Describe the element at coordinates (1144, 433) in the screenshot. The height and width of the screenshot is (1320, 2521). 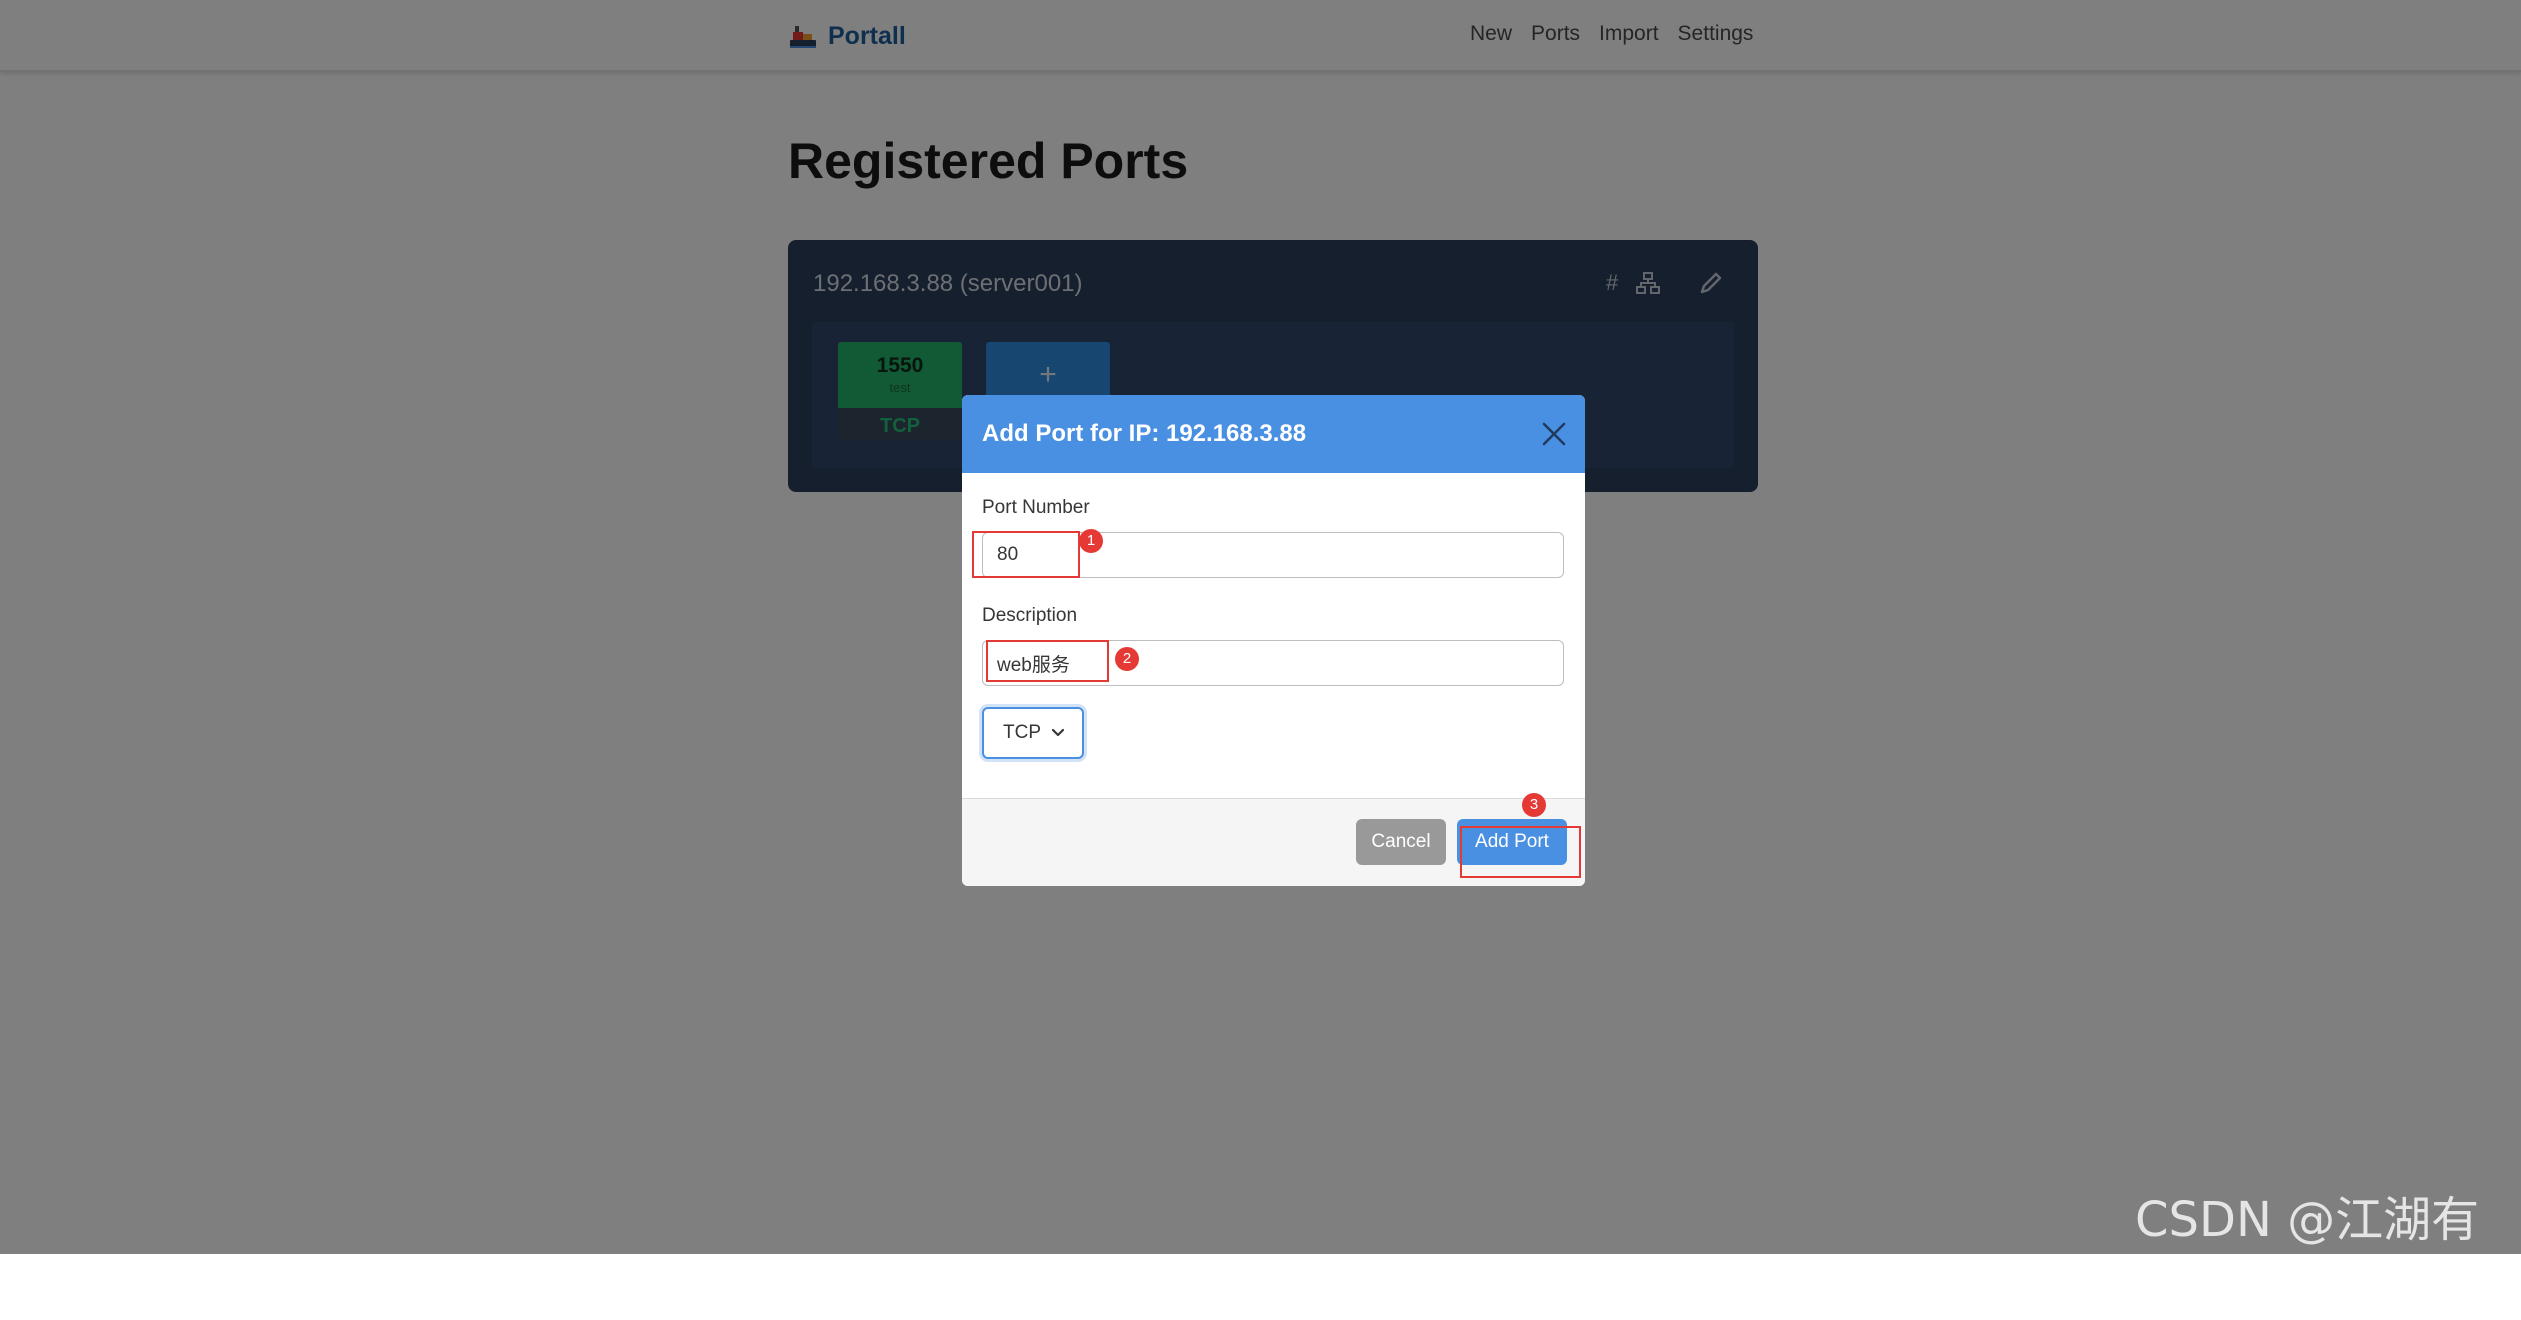
I see `modal-title: Add Port for IP: 192.168.3.88` at that location.